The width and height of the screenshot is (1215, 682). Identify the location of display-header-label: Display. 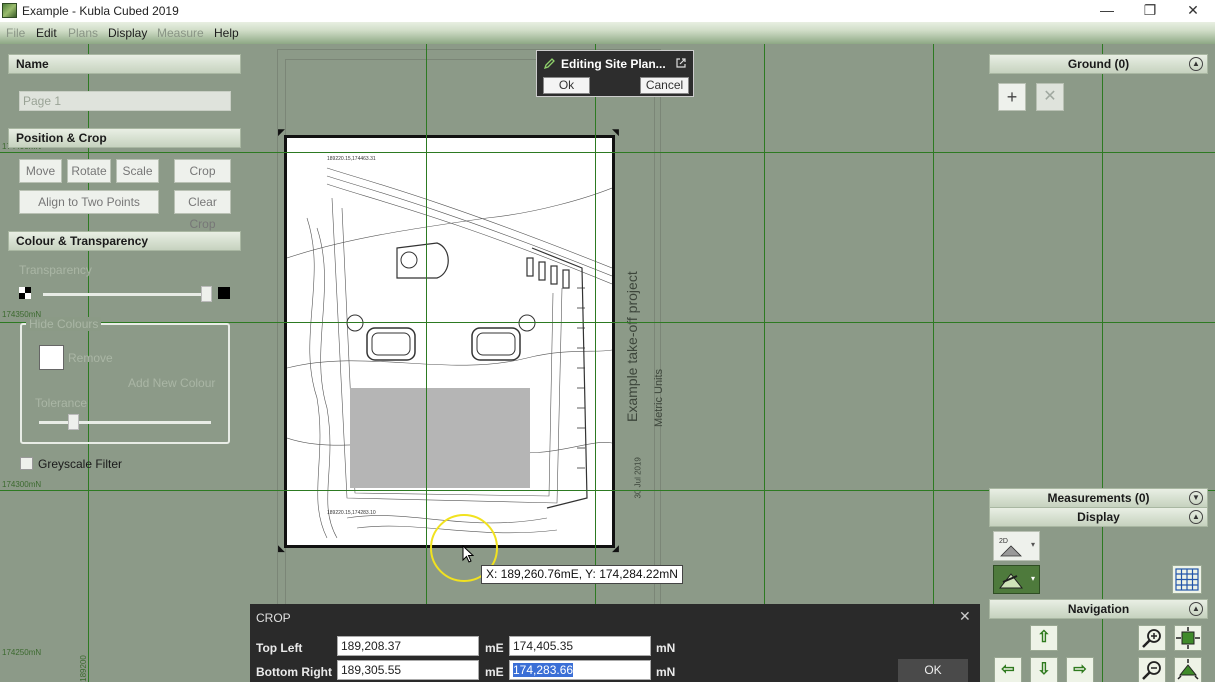
(1098, 517).